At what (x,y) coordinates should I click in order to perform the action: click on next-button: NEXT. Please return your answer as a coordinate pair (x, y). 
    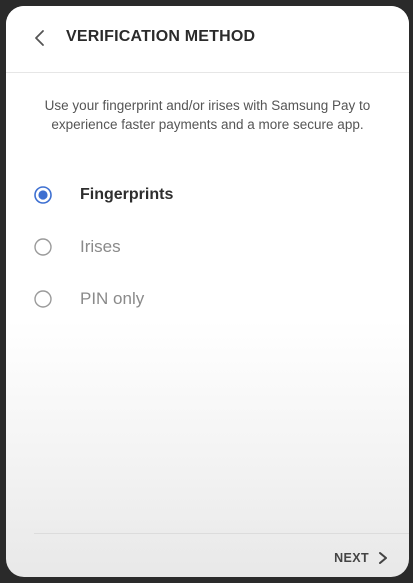
    Looking at the image, I should click on (361, 558).